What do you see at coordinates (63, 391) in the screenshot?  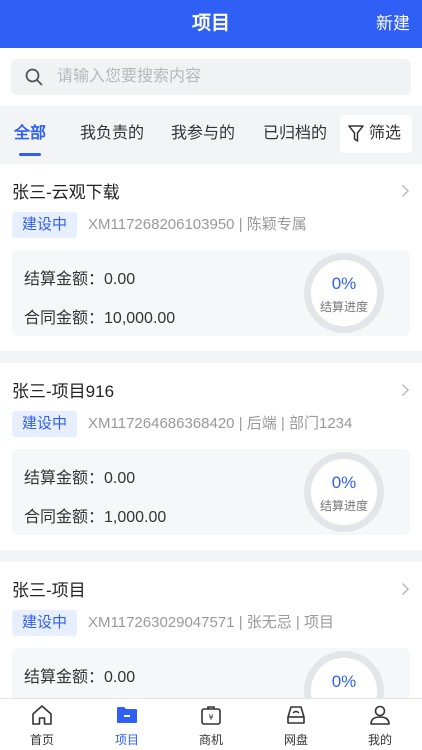 I see `project-name: 张三-项目916` at bounding box center [63, 391].